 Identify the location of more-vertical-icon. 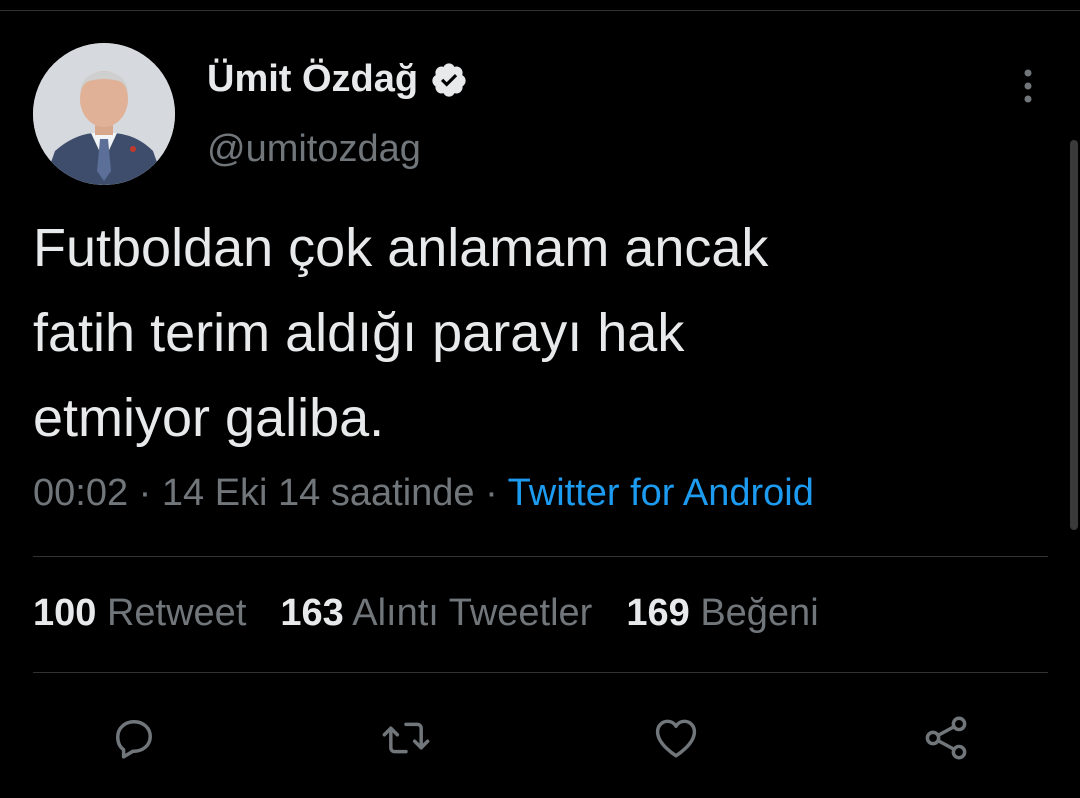
(1028, 86).